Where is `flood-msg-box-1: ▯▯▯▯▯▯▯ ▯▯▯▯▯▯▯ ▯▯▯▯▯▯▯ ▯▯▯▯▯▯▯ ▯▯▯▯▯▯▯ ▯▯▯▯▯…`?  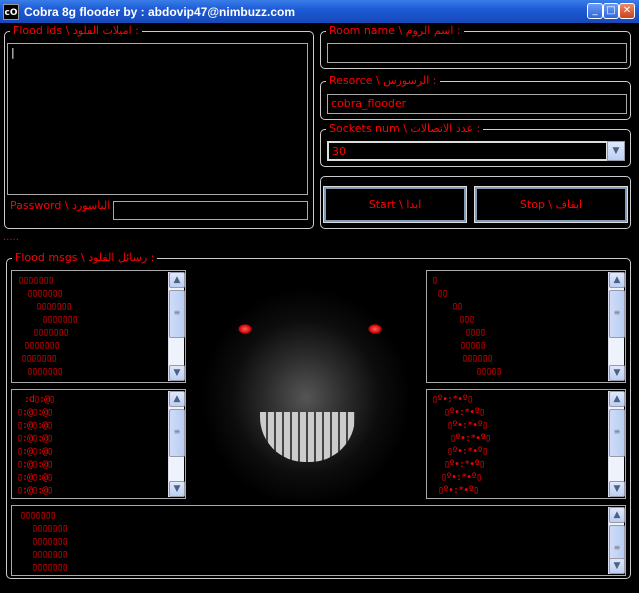
flood-msg-box-1: ▯▯▯▯▯▯▯ ▯▯▯▯▯▯▯ ▯▯▯▯▯▯▯ ▯▯▯▯▯▯▯ ▯▯▯▯▯▯▯ ▯▯▯▯▯… is located at coordinates (98, 326).